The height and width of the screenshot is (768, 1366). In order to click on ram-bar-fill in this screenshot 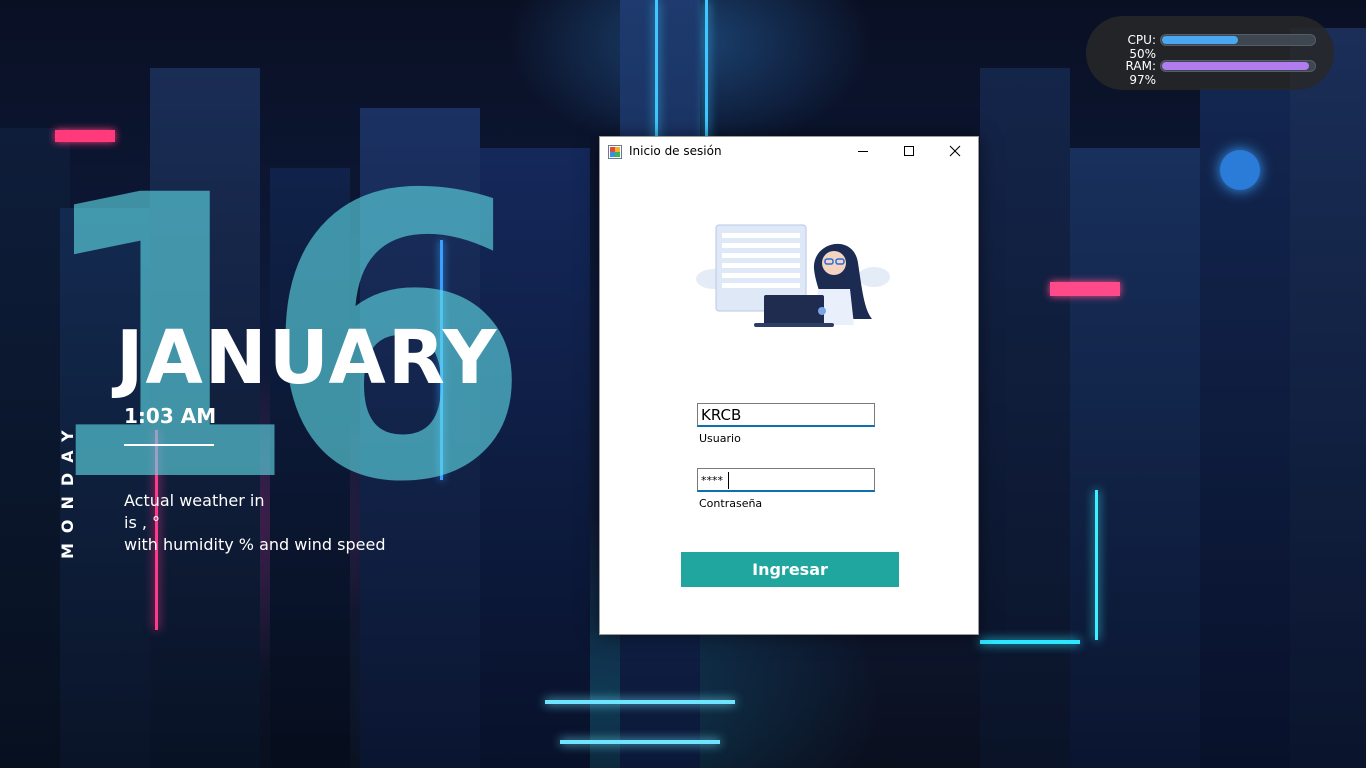, I will do `click(1236, 66)`.